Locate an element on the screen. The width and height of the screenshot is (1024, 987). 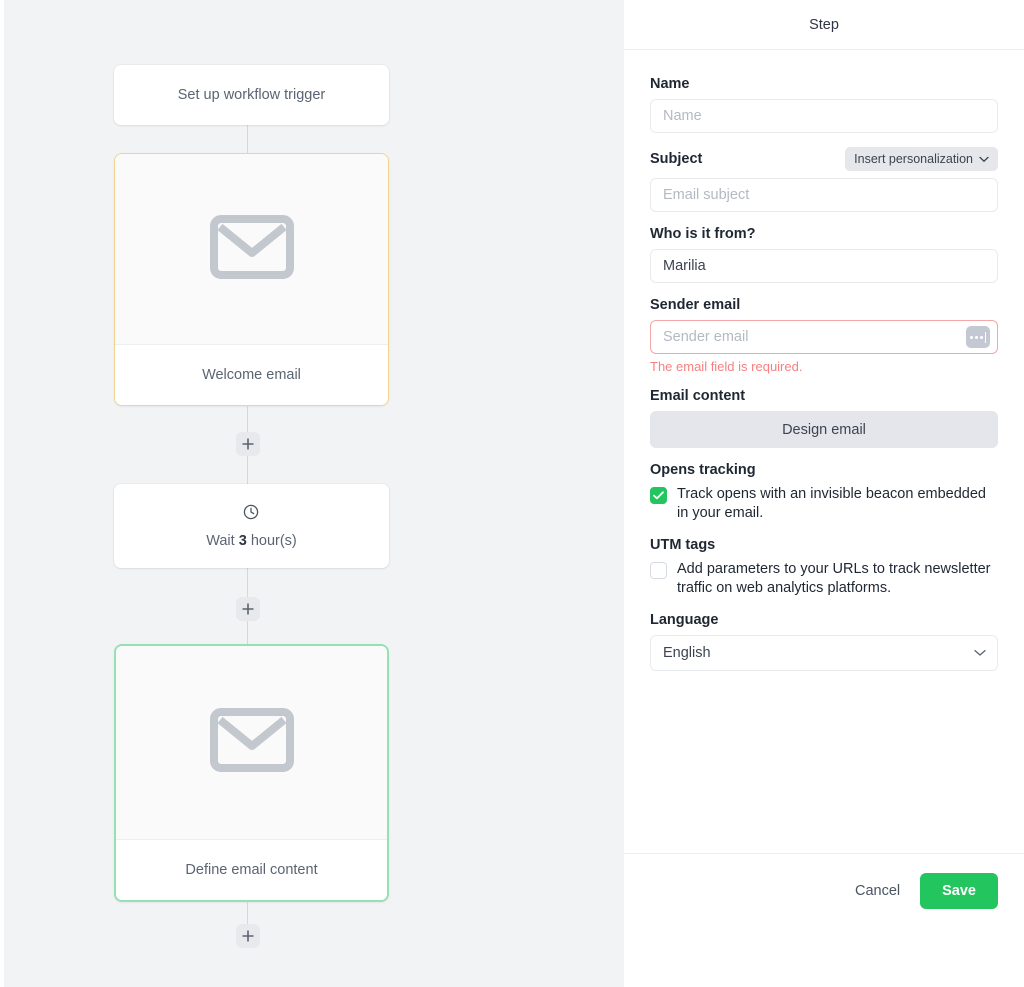
page-title: Step is located at coordinates (824, 24).